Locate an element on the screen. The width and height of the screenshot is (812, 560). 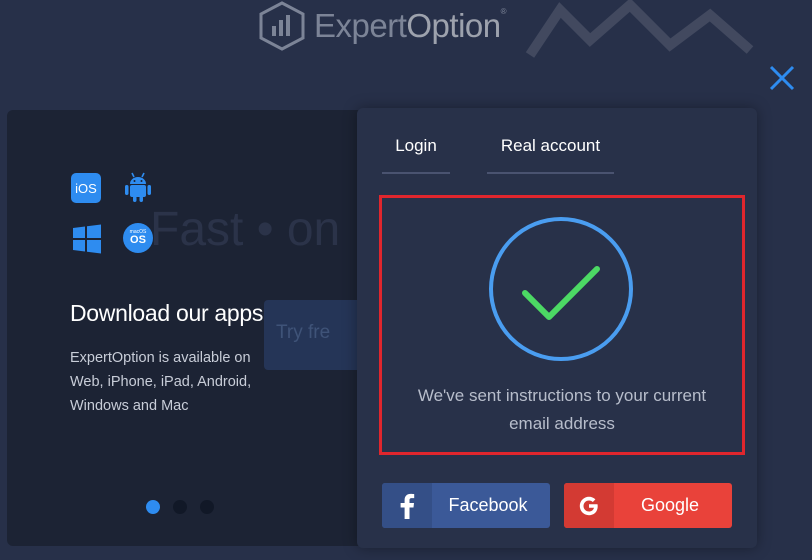
logo-text: ExpertOption® is located at coordinates (410, 25).